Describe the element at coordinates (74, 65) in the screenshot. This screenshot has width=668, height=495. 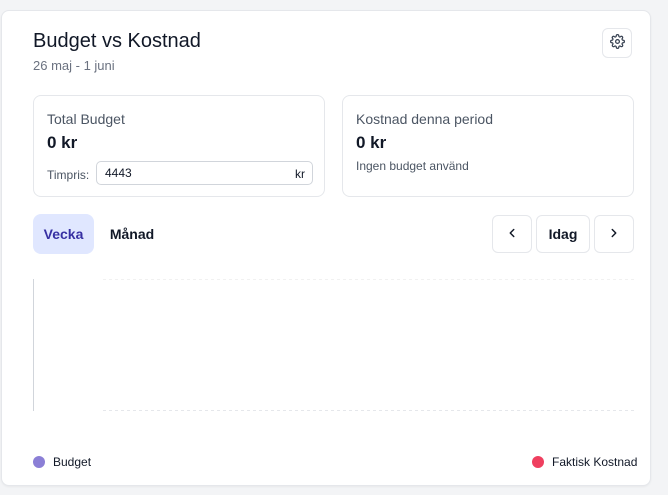
I see `date-range: 26 maj - 1 juni` at that location.